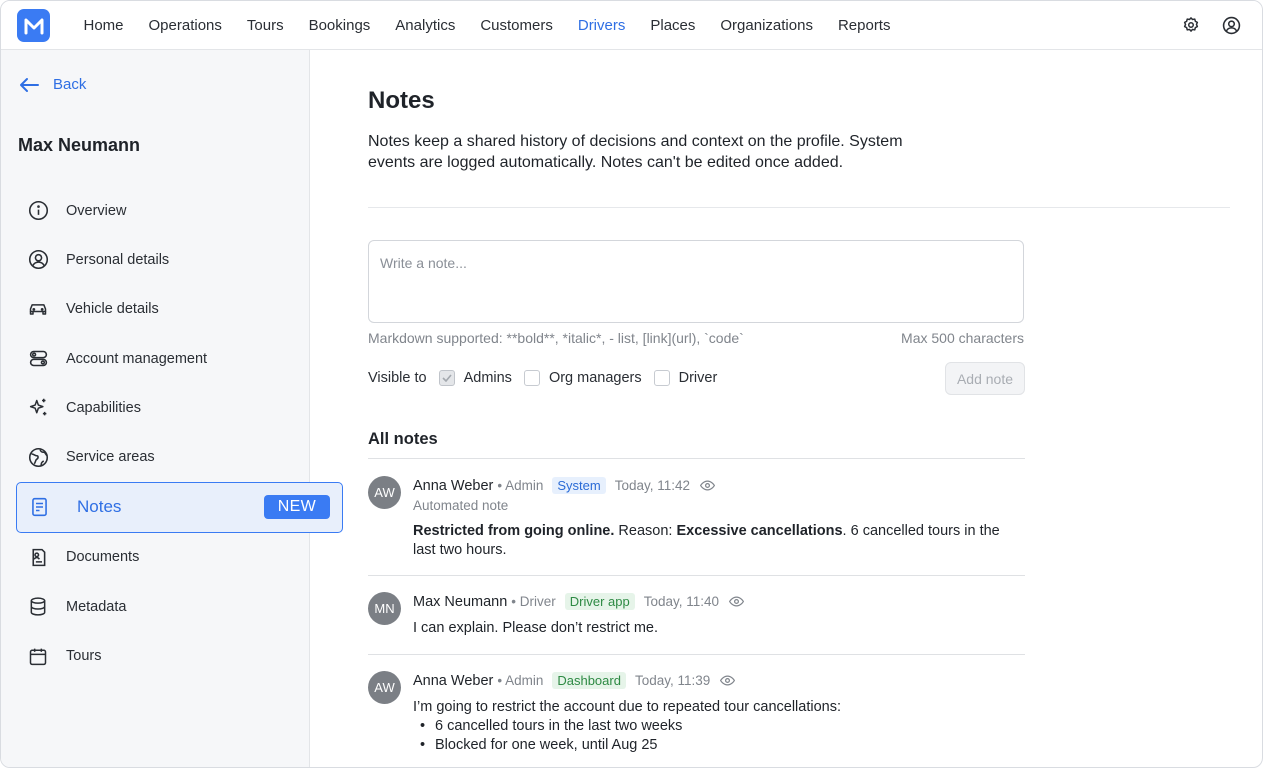  Describe the element at coordinates (179, 456) in the screenshot. I see `sidebar-item-service-areas: Service areas` at that location.